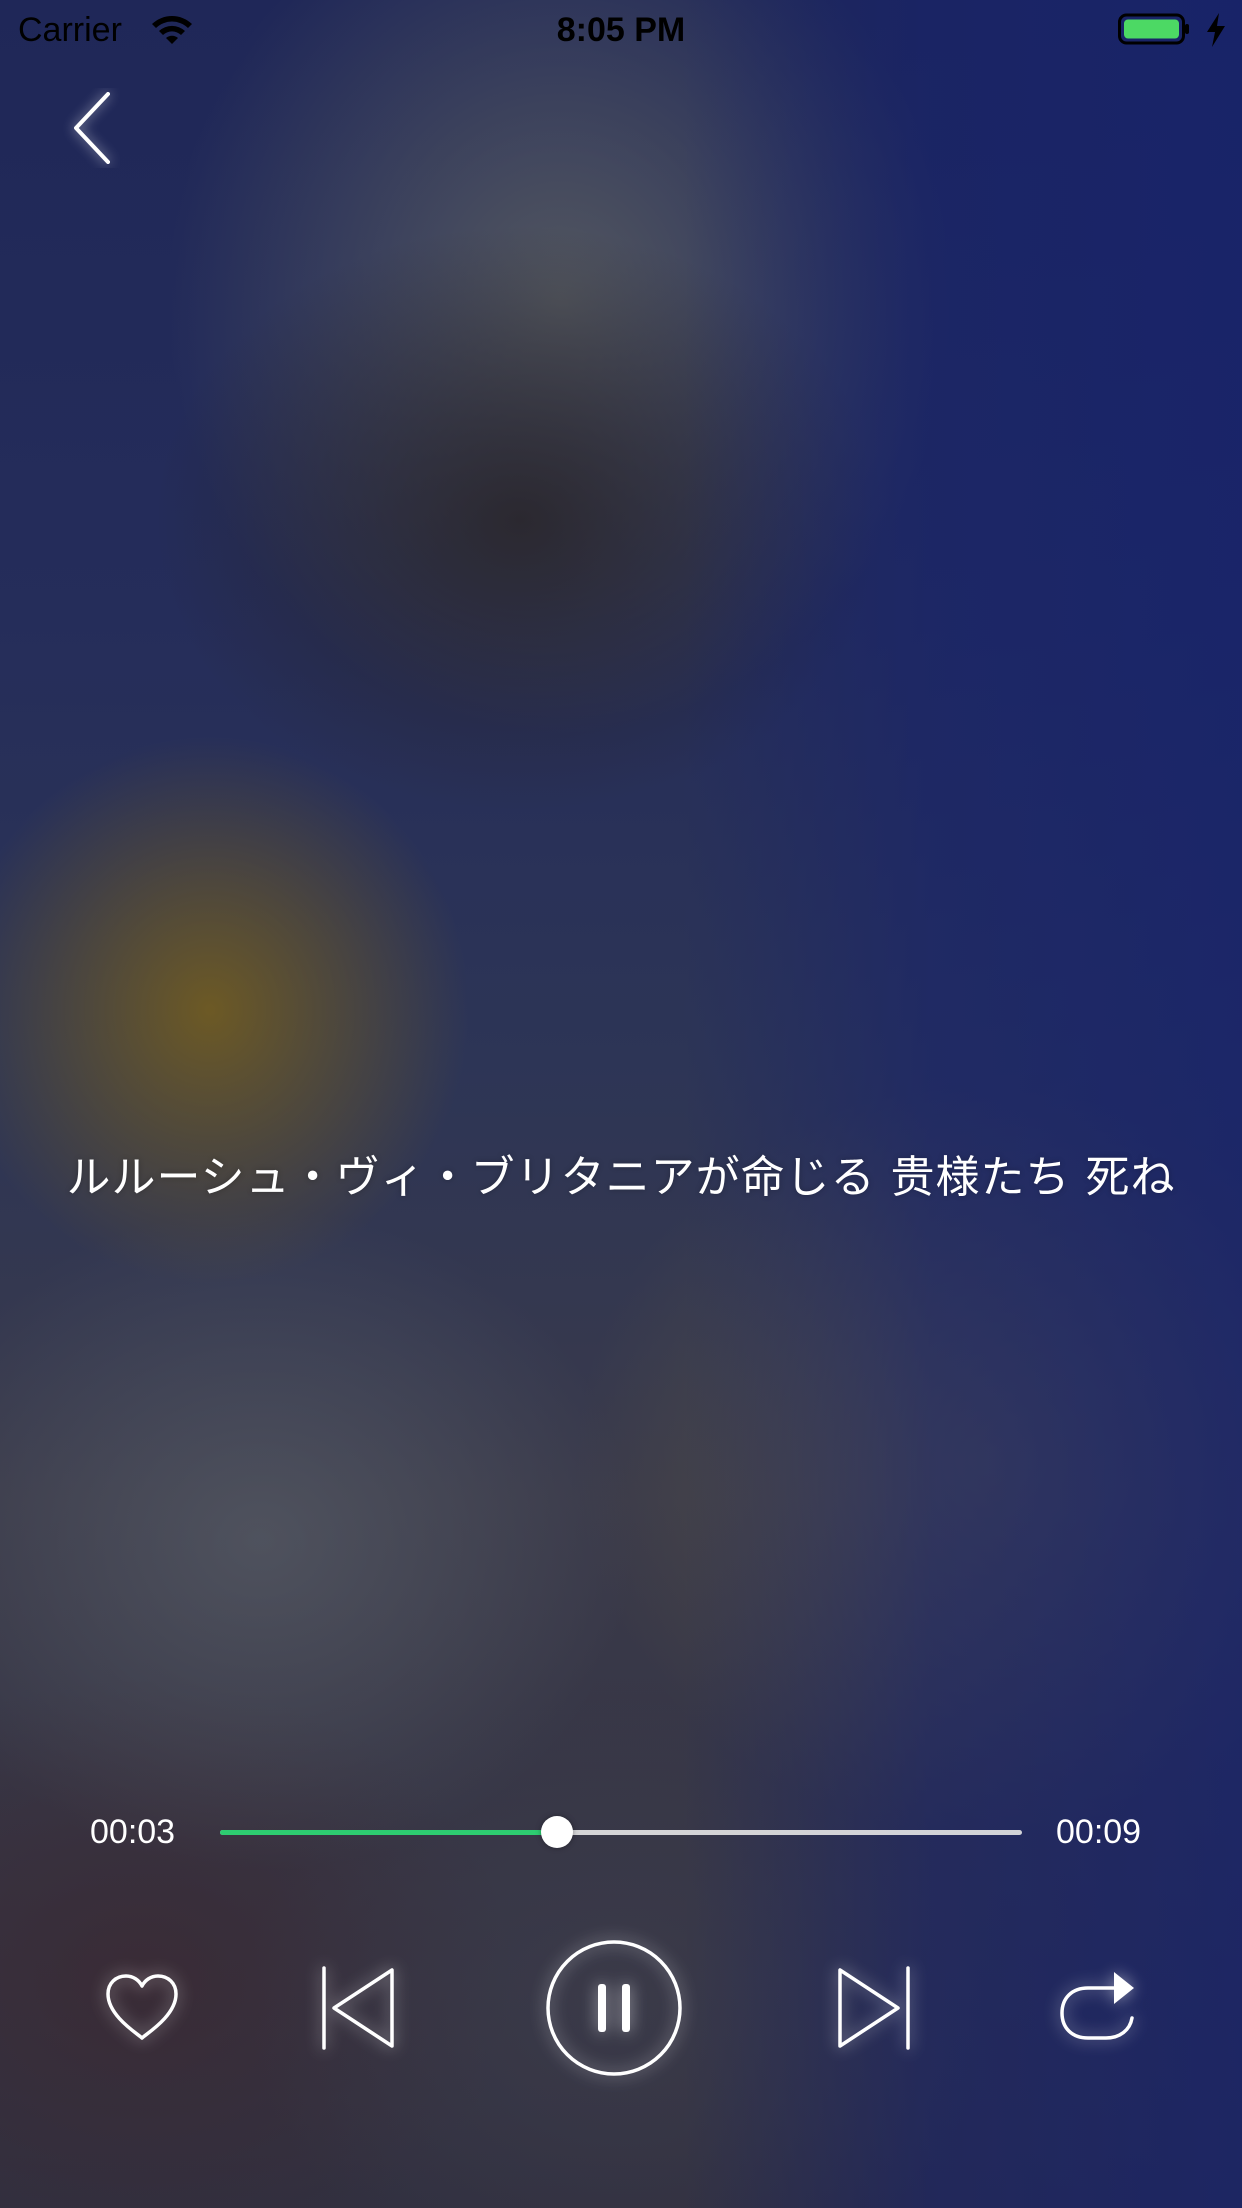  Describe the element at coordinates (621, 1177) in the screenshot. I see `current-lyric-line: ルルーシュ・ヴィ・ブリタニアが命じる 贵様たち 死ね` at that location.